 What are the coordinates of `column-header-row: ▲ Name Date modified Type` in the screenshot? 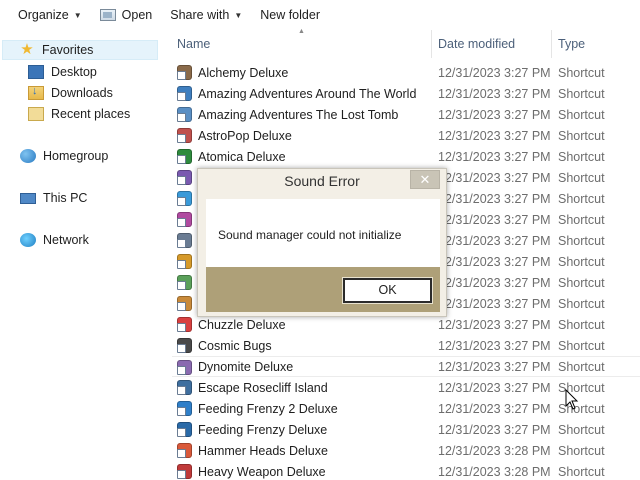 It's located at (405, 43).